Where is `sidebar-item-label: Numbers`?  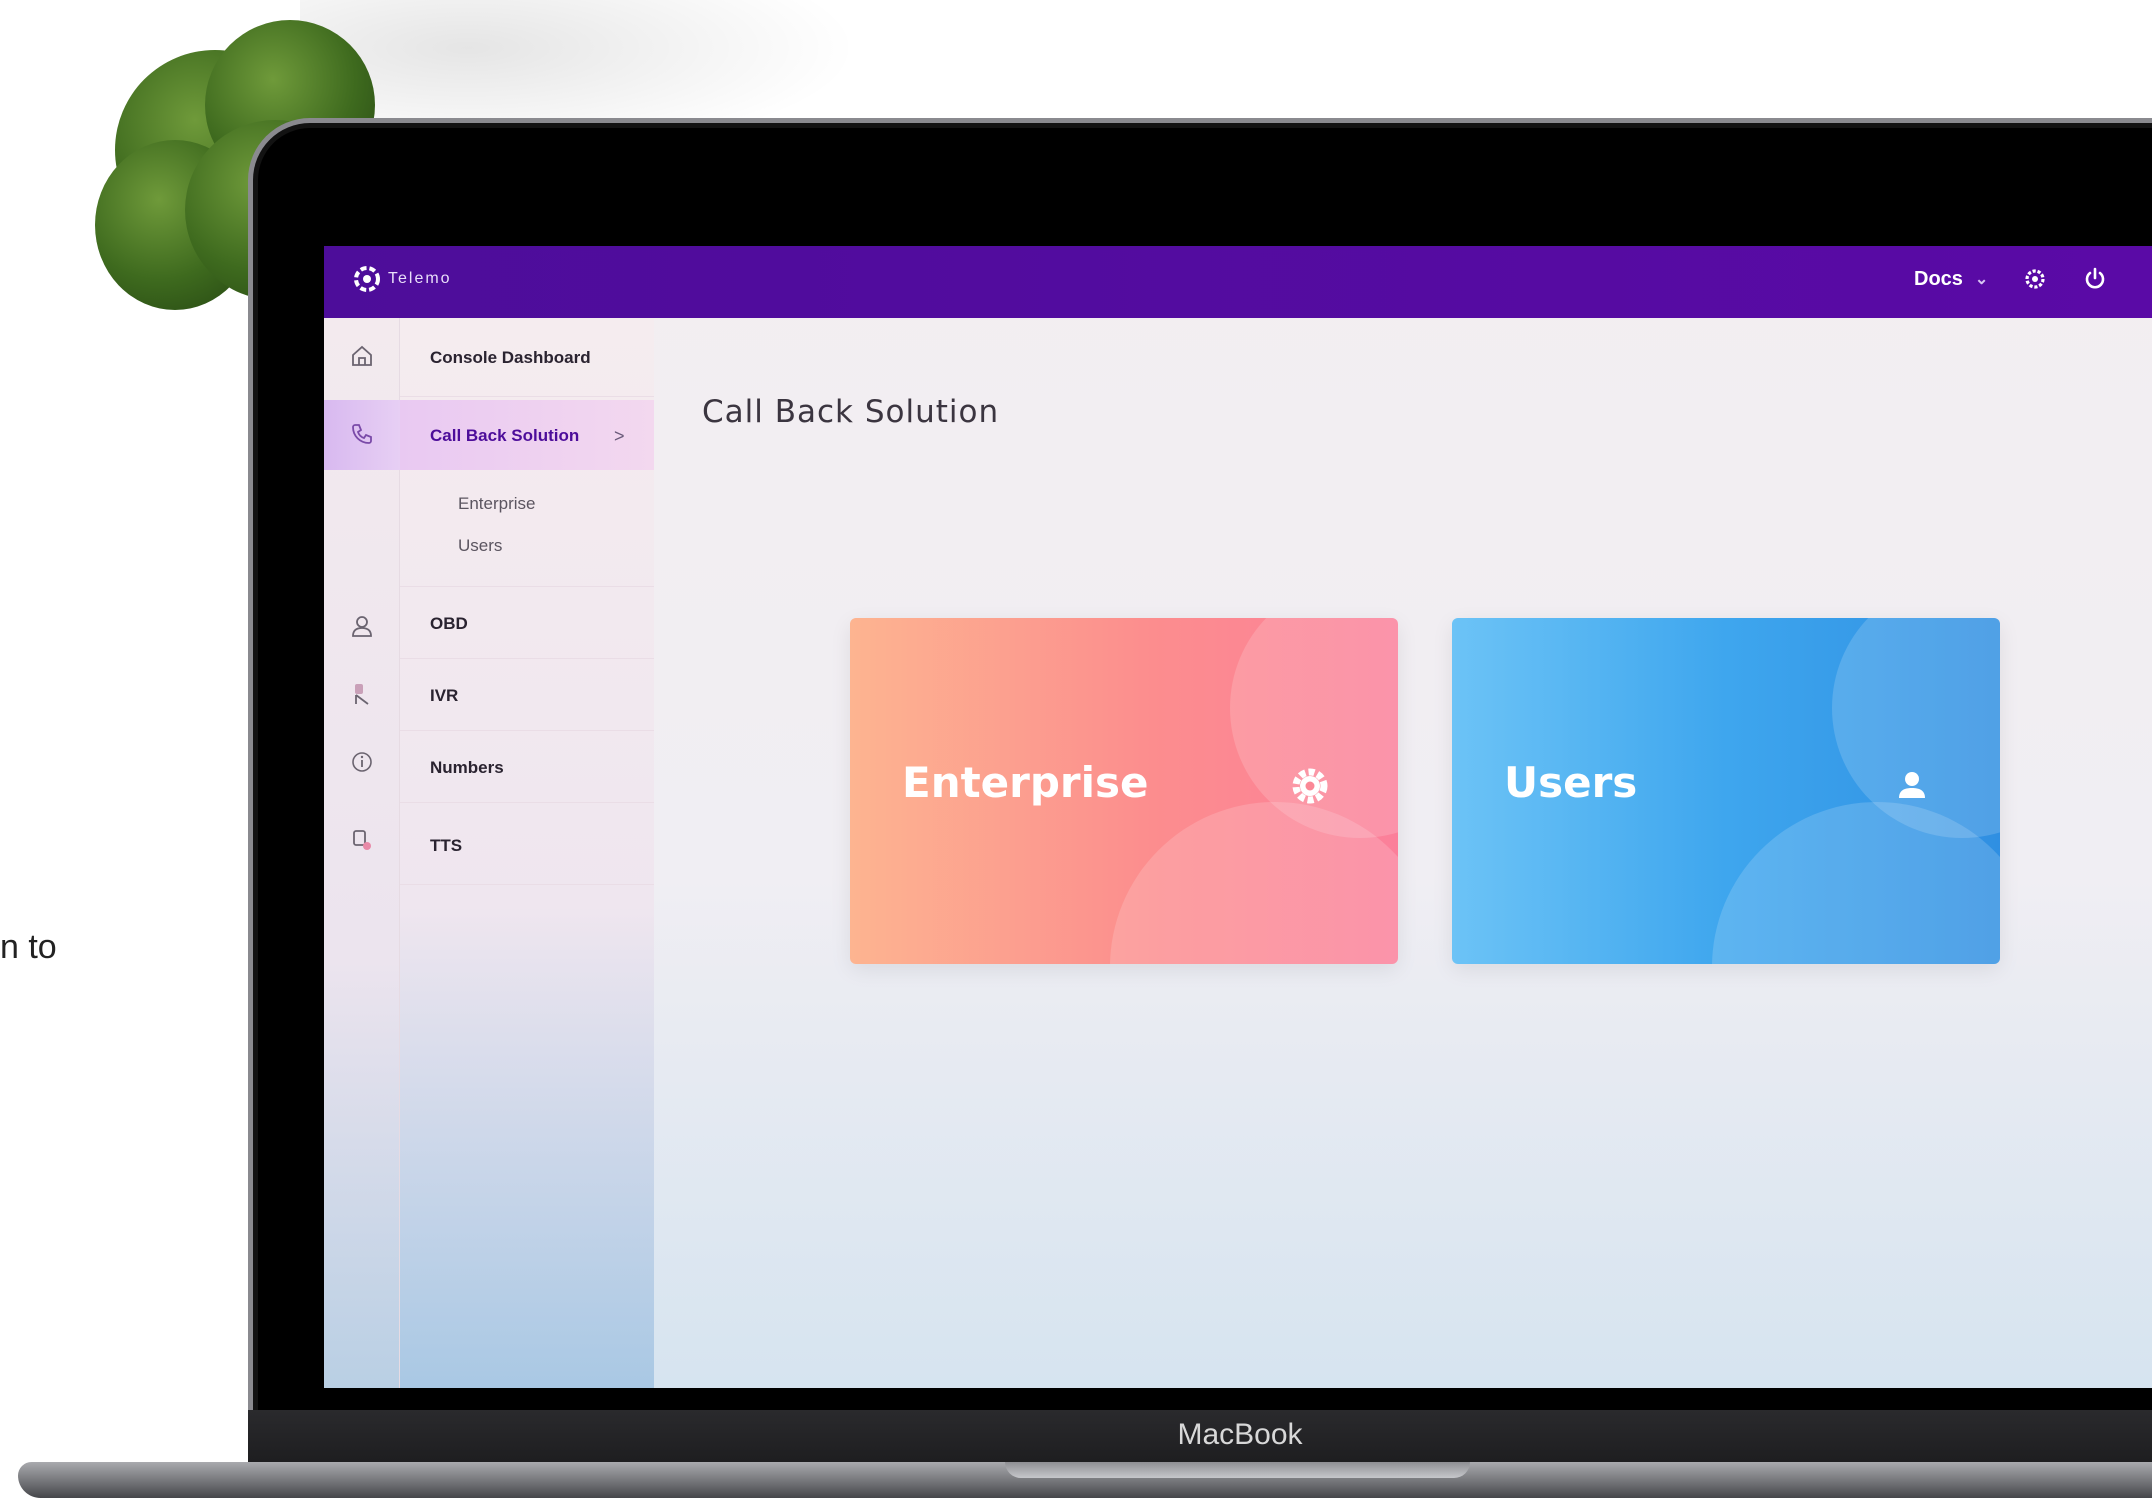
sidebar-item-label: Numbers is located at coordinates (467, 767).